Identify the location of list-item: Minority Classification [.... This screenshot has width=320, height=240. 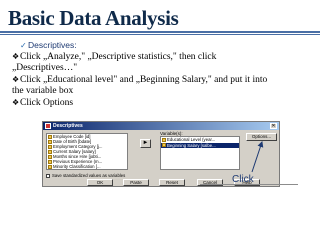
(87, 166).